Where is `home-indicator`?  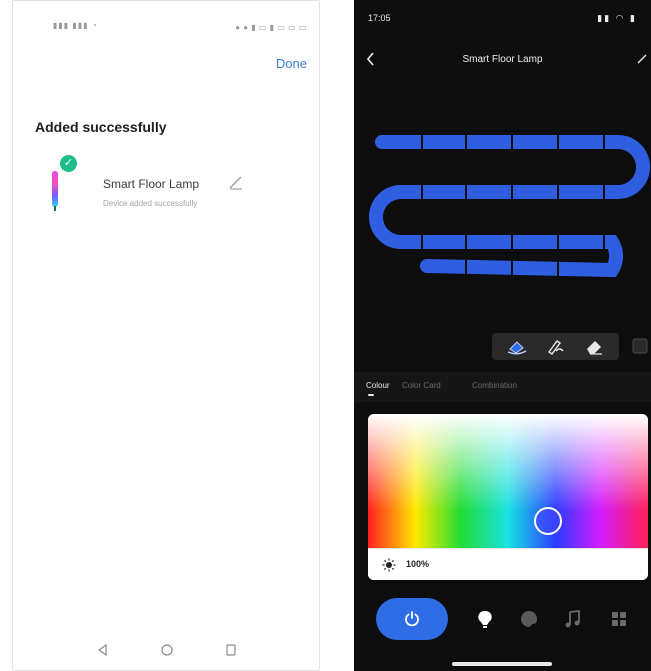
home-indicator is located at coordinates (502, 664).